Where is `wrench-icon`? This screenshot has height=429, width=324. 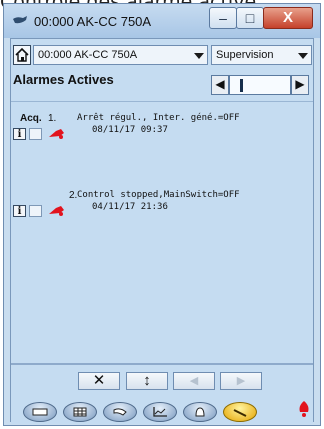 wrench-icon is located at coordinates (120, 412).